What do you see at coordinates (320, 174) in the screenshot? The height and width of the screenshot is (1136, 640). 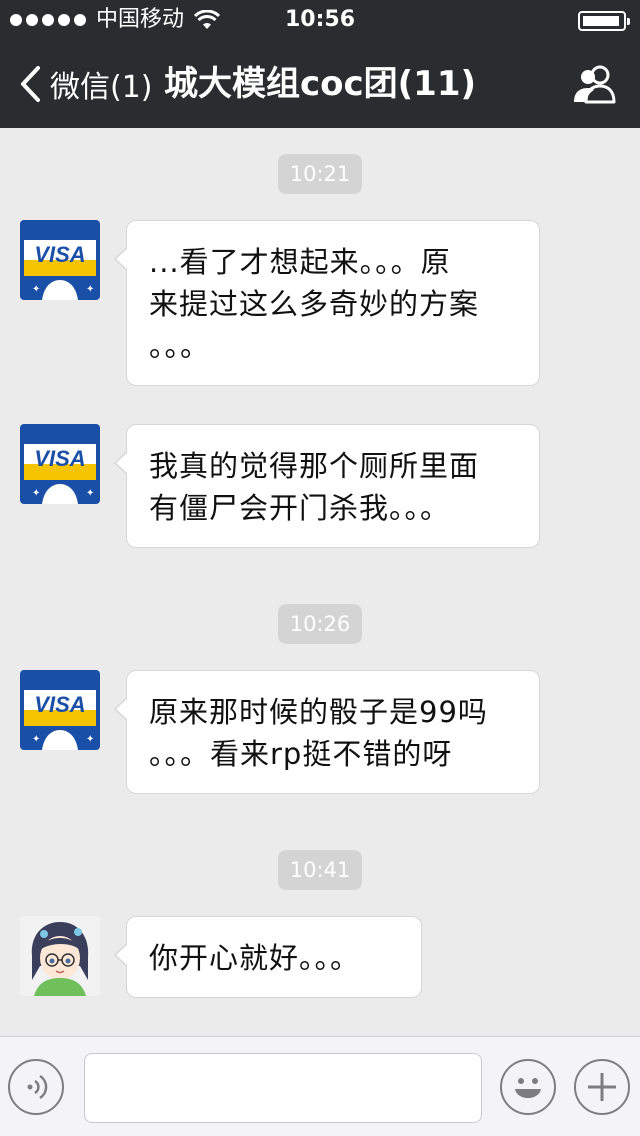 I see `timestamp-label: 10:21` at bounding box center [320, 174].